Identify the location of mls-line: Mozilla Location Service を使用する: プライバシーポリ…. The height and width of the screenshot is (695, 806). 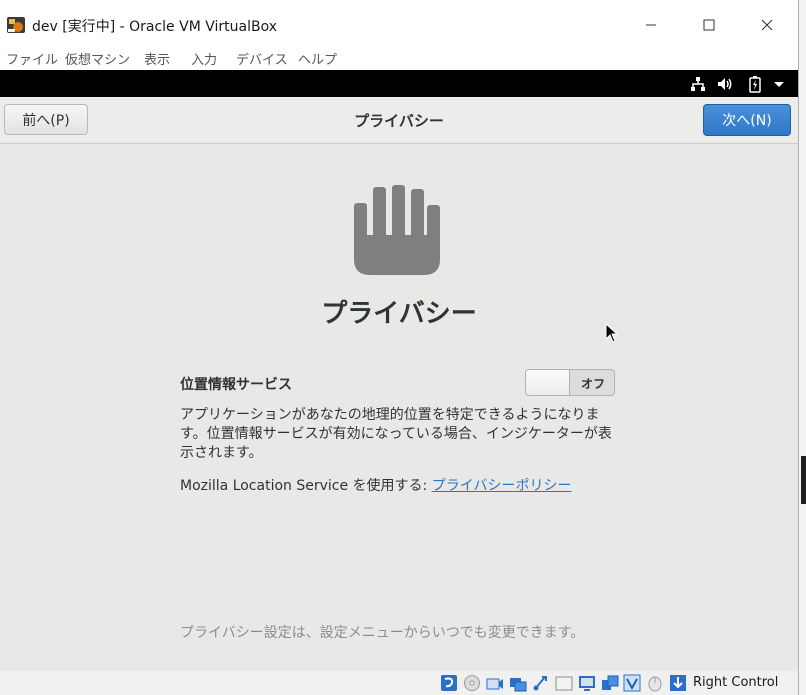
(375, 485).